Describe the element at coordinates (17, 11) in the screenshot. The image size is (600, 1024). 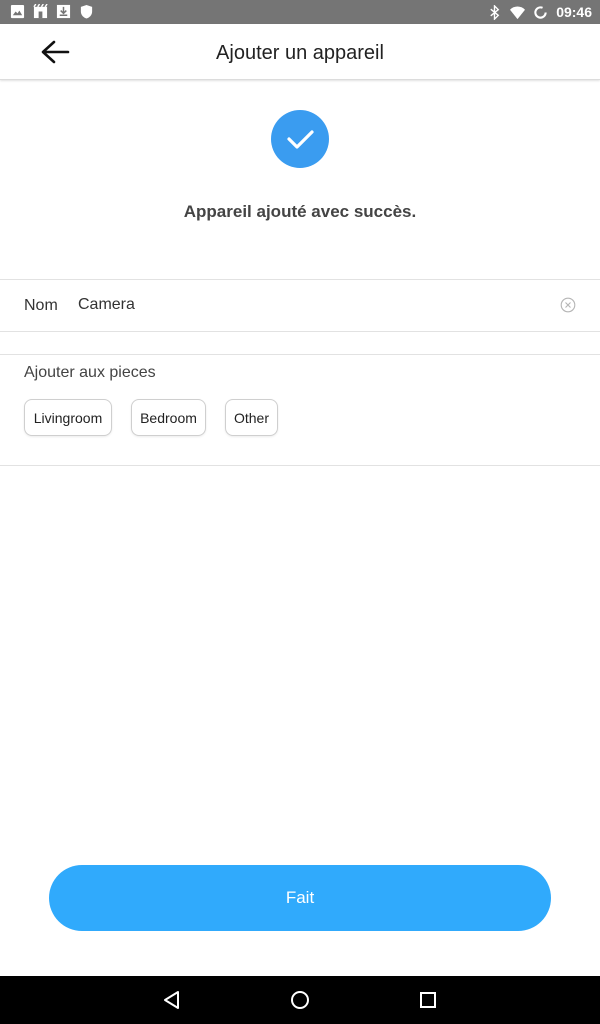
I see `image-icon` at that location.